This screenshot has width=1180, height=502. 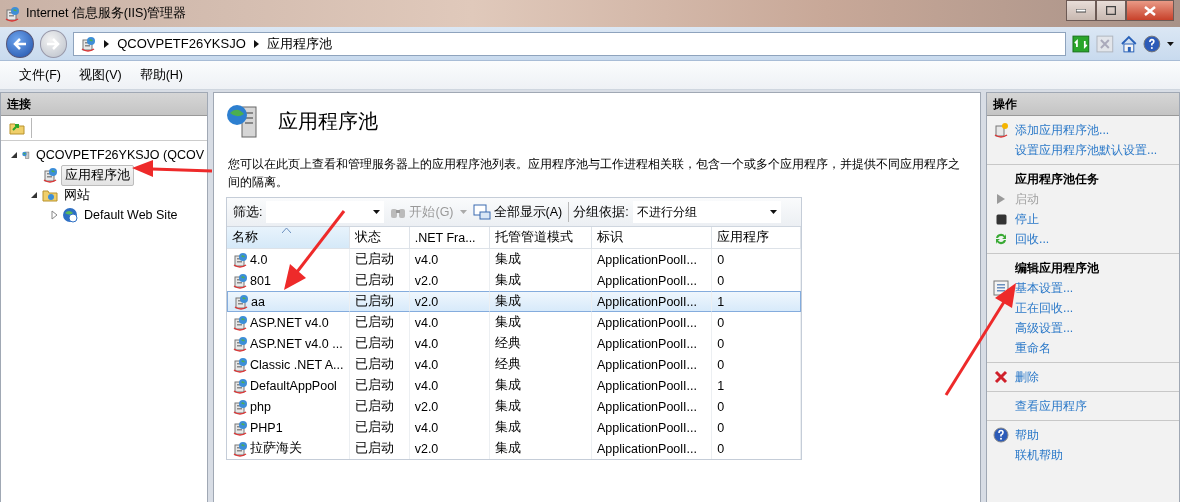 I want to click on pool-name: 801, so click(x=260, y=280).